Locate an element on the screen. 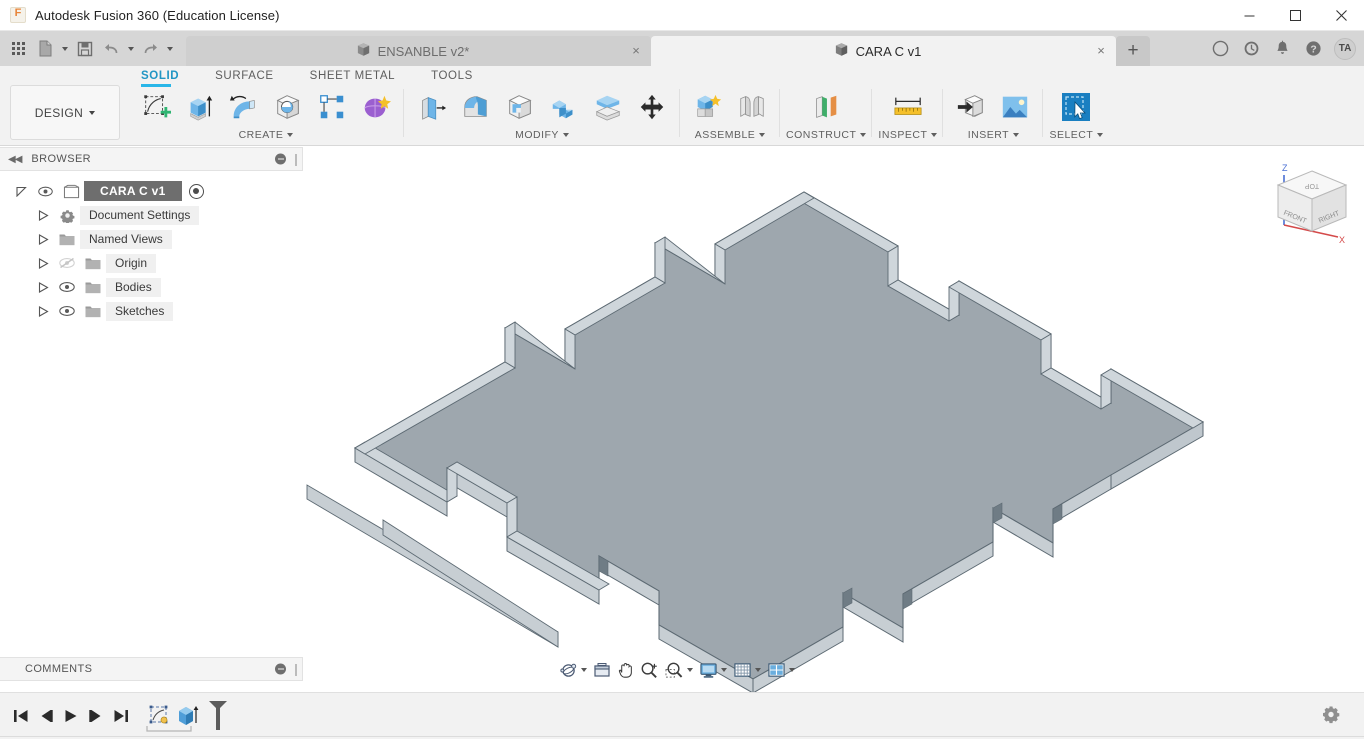 This screenshot has height=739, width=1364. browser-minimize-icon is located at coordinates (280, 159).